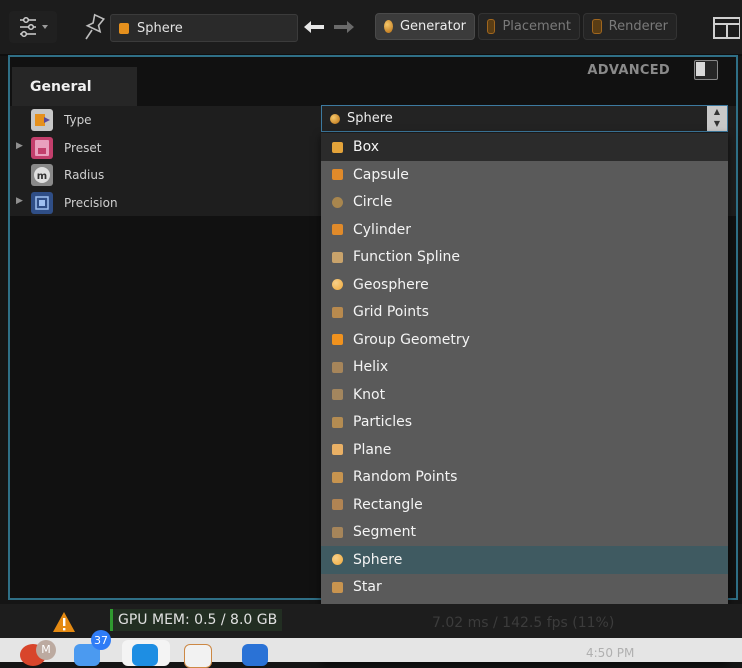 This screenshot has height=668, width=742. I want to click on dropdown-item-segment: Segment, so click(524, 533).